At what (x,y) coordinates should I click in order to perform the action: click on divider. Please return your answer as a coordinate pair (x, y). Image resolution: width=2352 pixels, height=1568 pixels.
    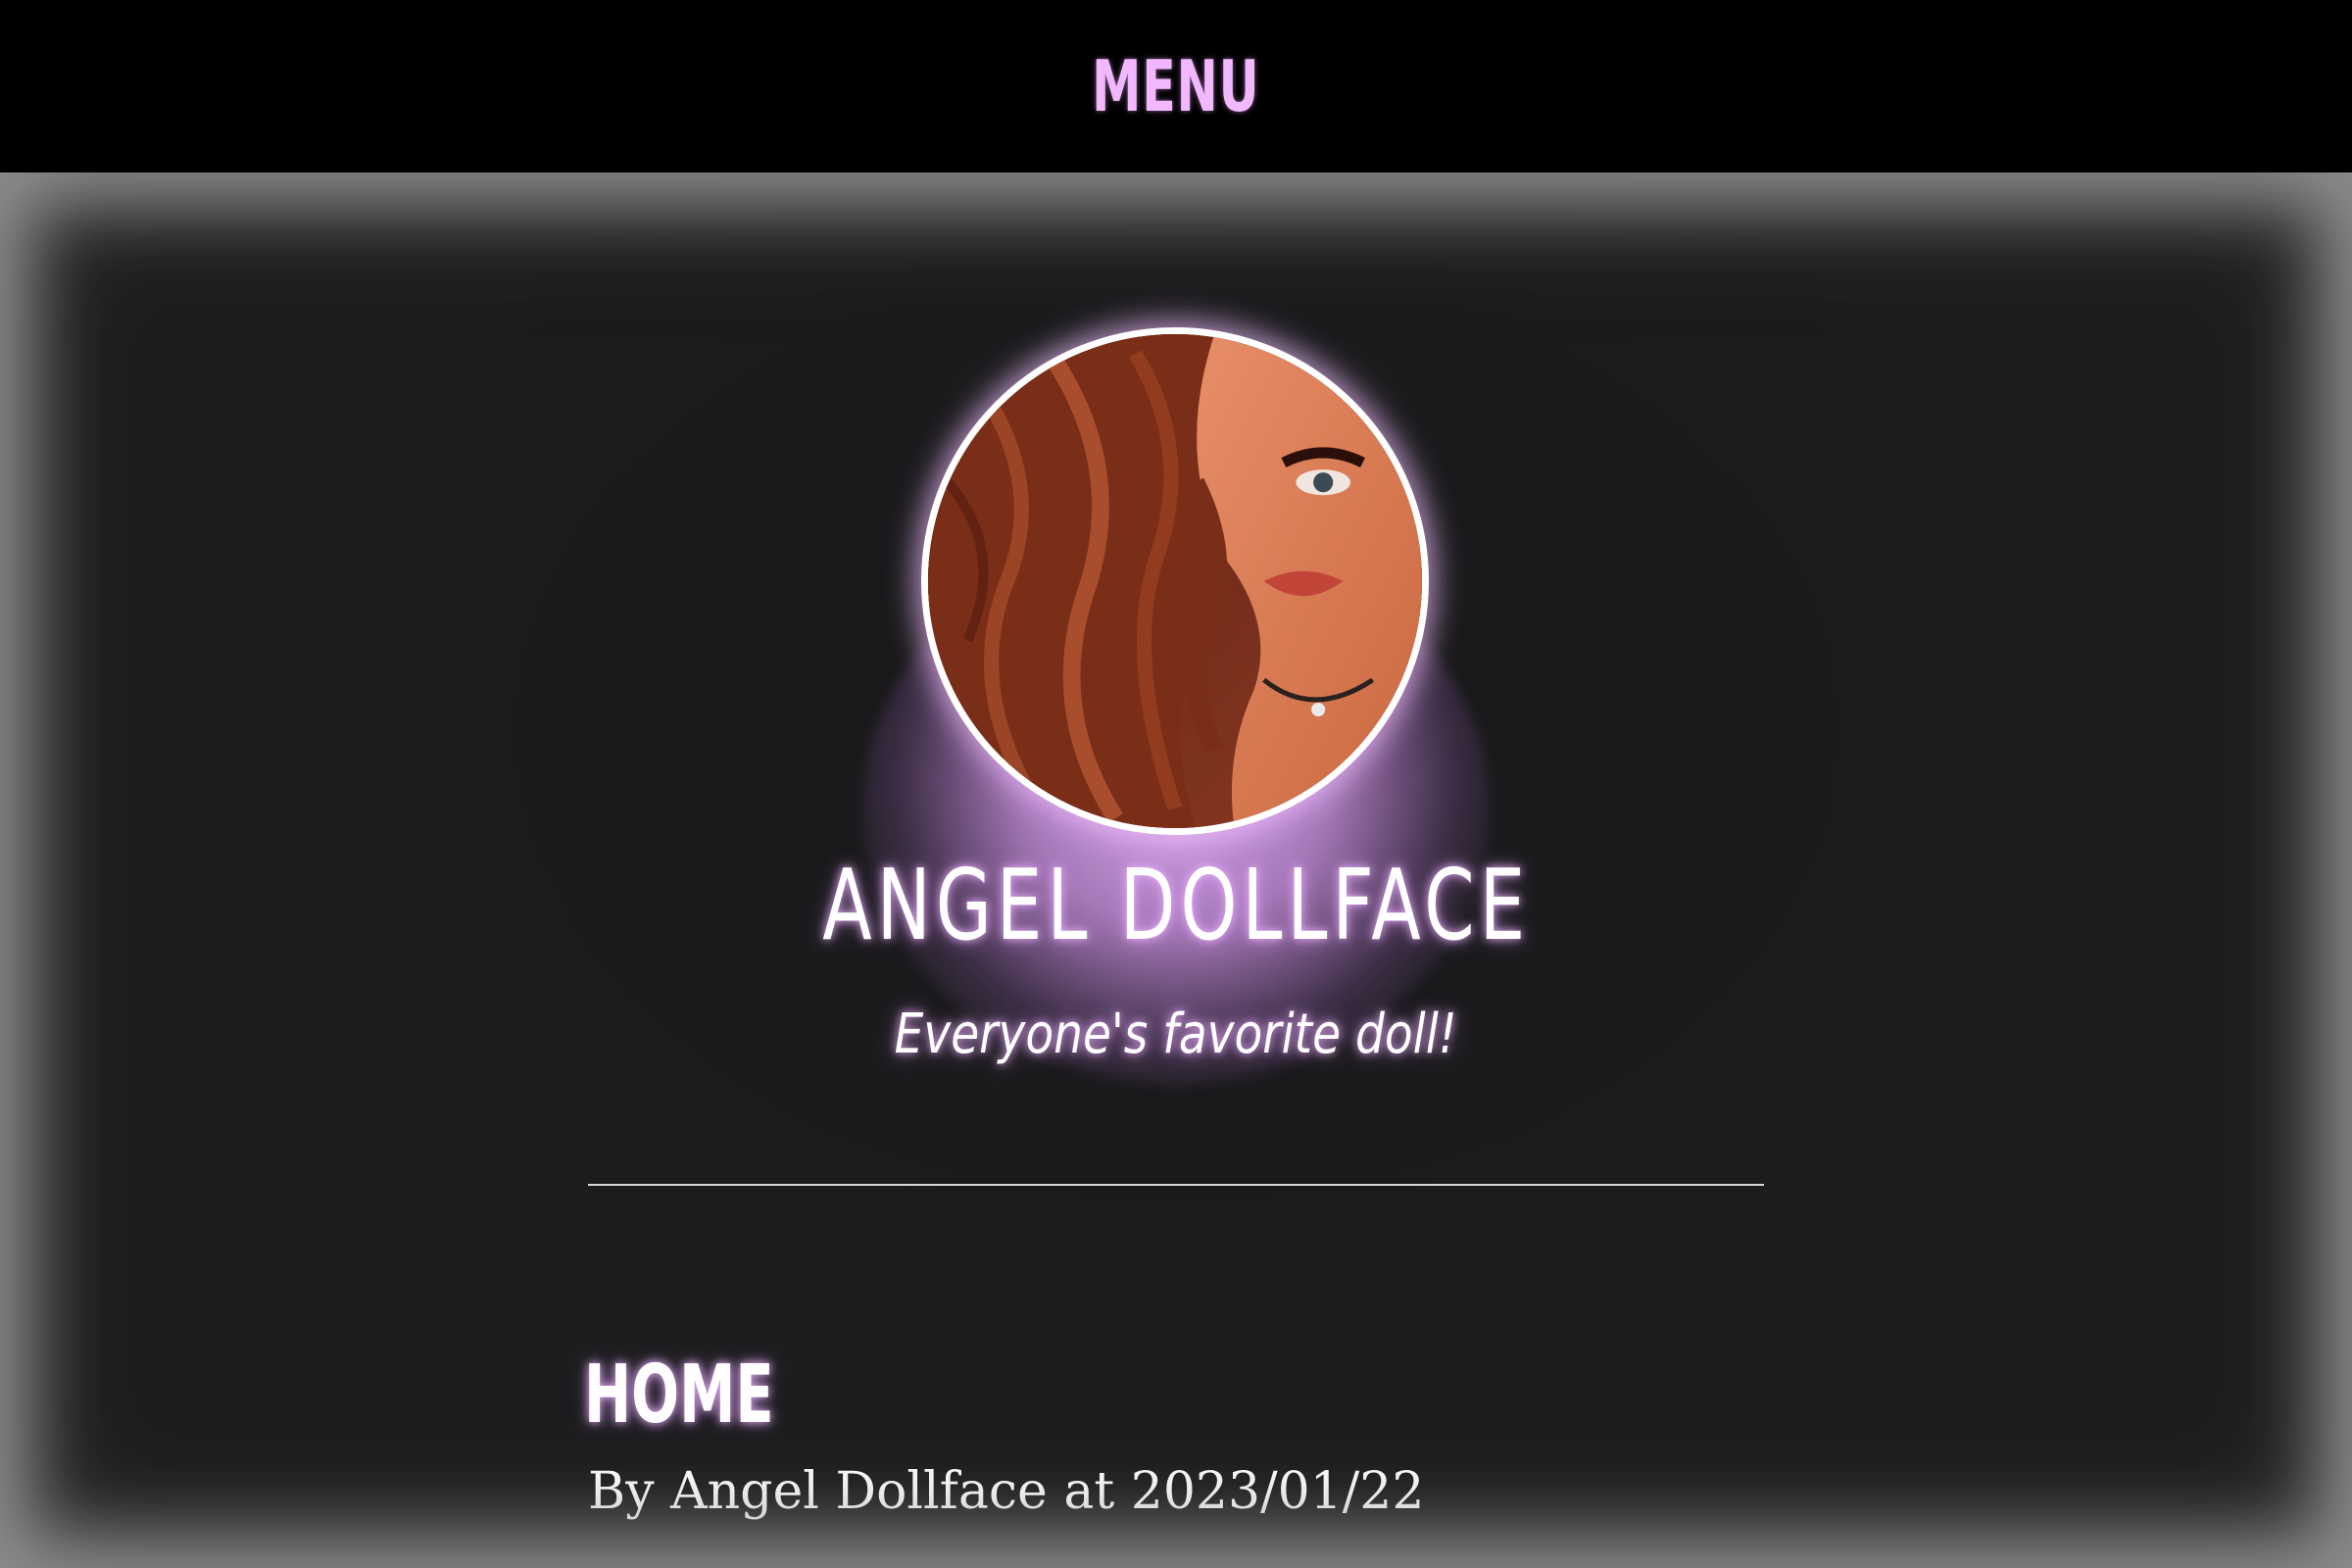
    Looking at the image, I should click on (1176, 1185).